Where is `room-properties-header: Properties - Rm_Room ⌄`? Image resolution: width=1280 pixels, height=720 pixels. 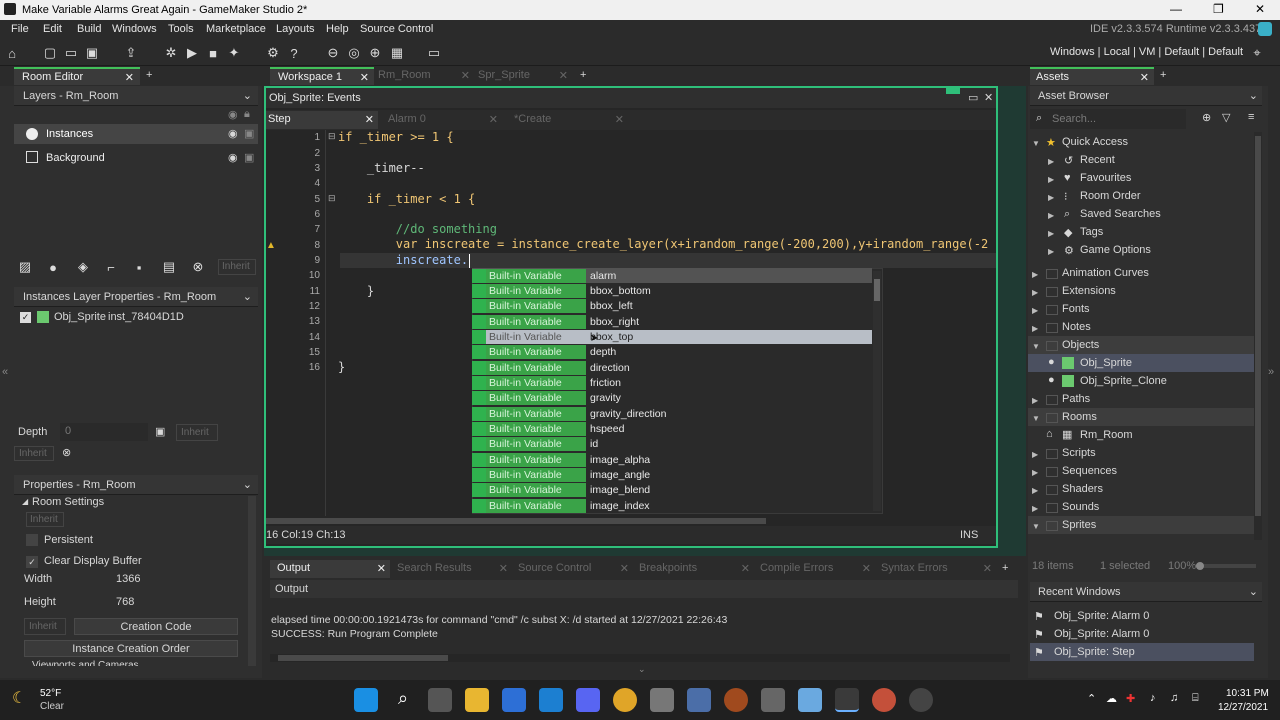
room-properties-header: Properties - Rm_Room ⌄ is located at coordinates (136, 485).